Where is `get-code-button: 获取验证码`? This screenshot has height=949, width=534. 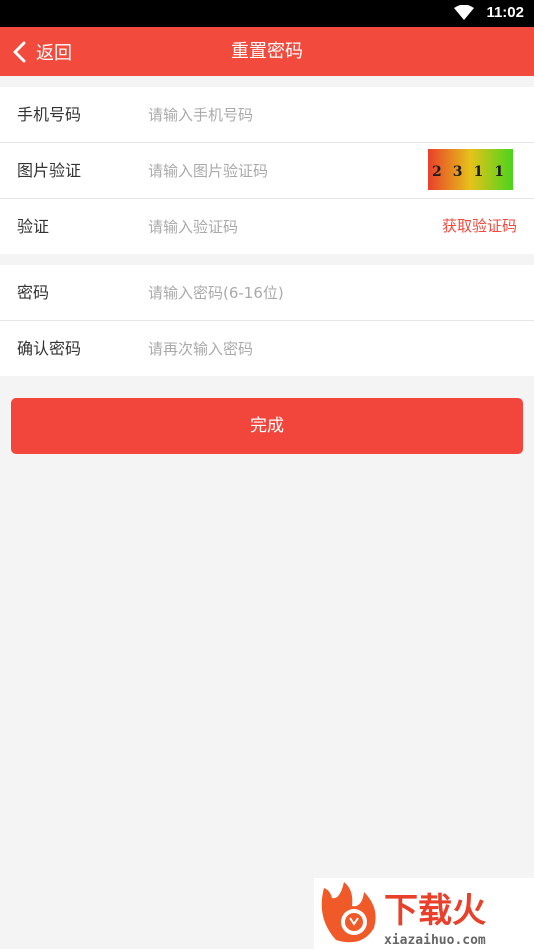
get-code-button: 获取验证码 is located at coordinates (479, 226).